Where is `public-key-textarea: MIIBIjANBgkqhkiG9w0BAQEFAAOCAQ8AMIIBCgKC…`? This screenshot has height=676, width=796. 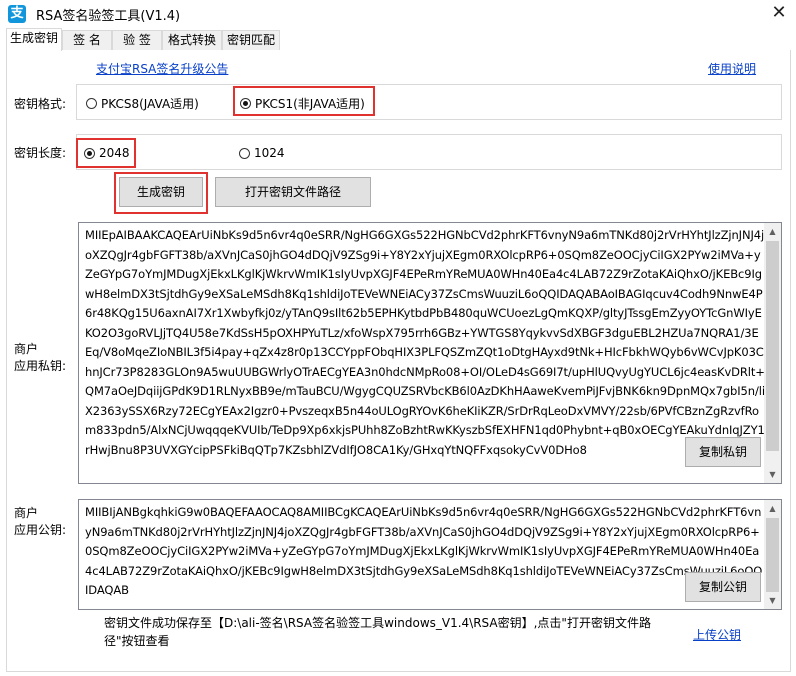 public-key-textarea: MIIBIjANBgkqhkiG9w0BAQEFAAOCAQ8AMIIBCgKC… is located at coordinates (430, 554).